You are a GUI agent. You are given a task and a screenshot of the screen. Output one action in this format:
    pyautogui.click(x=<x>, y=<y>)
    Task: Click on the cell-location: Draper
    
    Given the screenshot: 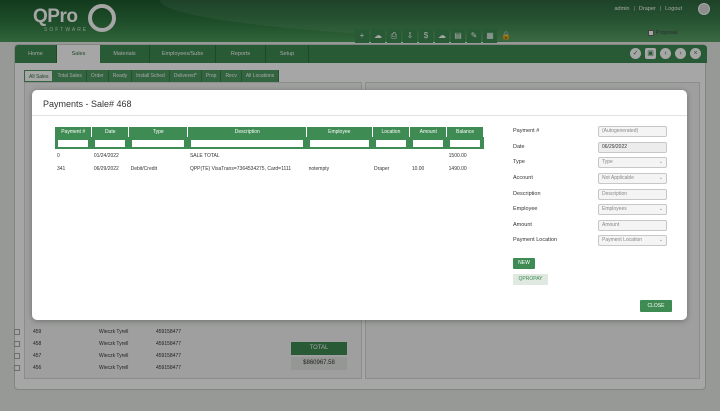 What is the action you would take?
    pyautogui.click(x=382, y=168)
    